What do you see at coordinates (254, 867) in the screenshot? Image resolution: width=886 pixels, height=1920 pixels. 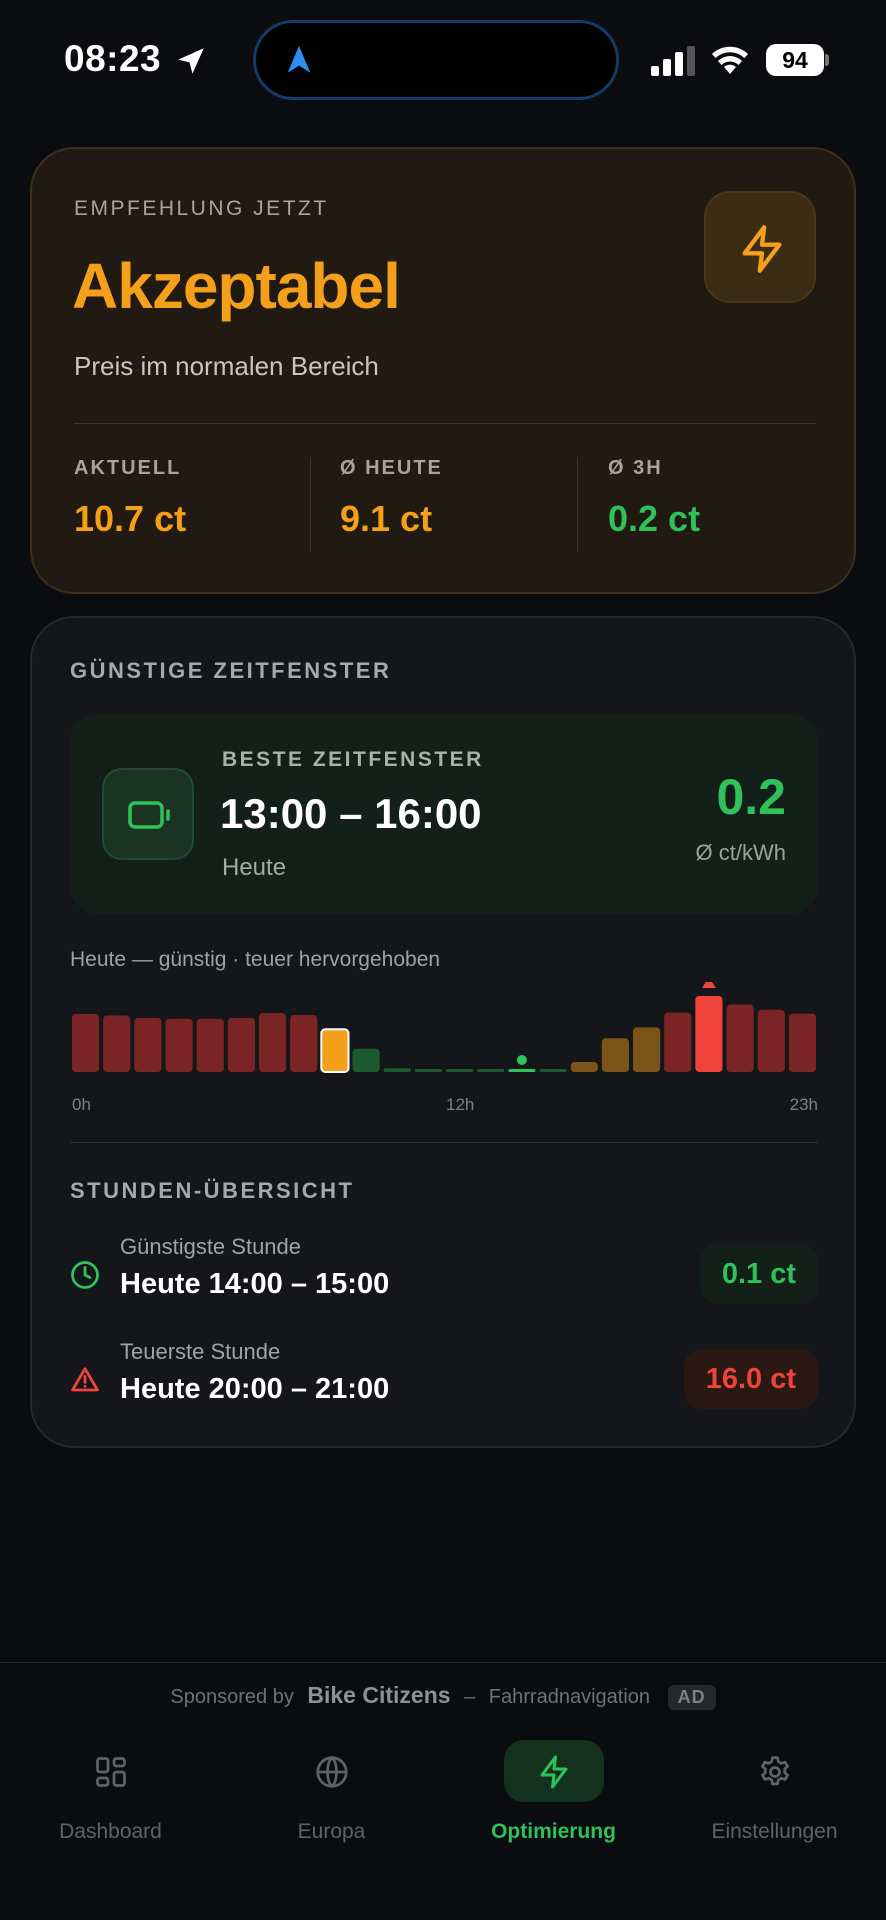 I see `best-window-day: Heute` at bounding box center [254, 867].